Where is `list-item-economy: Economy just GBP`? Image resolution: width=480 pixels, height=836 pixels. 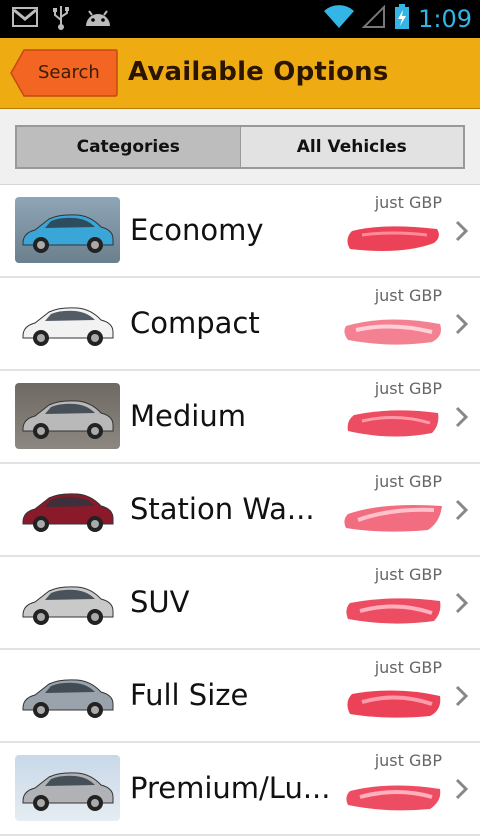
list-item-economy: Economy just GBP is located at coordinates (240, 231).